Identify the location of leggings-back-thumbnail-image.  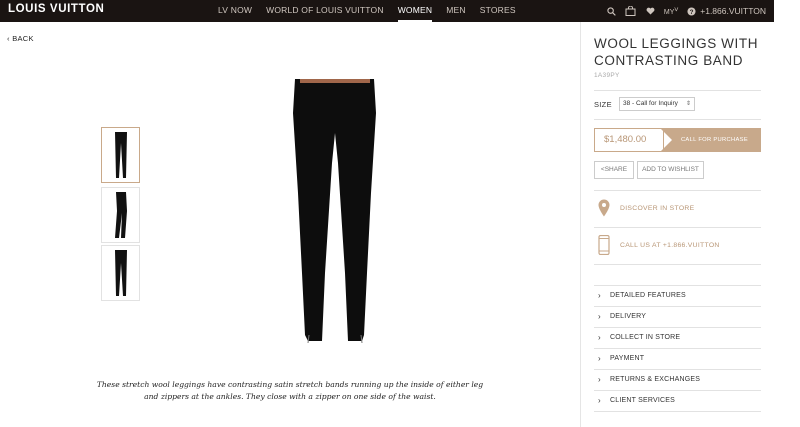
(120, 273).